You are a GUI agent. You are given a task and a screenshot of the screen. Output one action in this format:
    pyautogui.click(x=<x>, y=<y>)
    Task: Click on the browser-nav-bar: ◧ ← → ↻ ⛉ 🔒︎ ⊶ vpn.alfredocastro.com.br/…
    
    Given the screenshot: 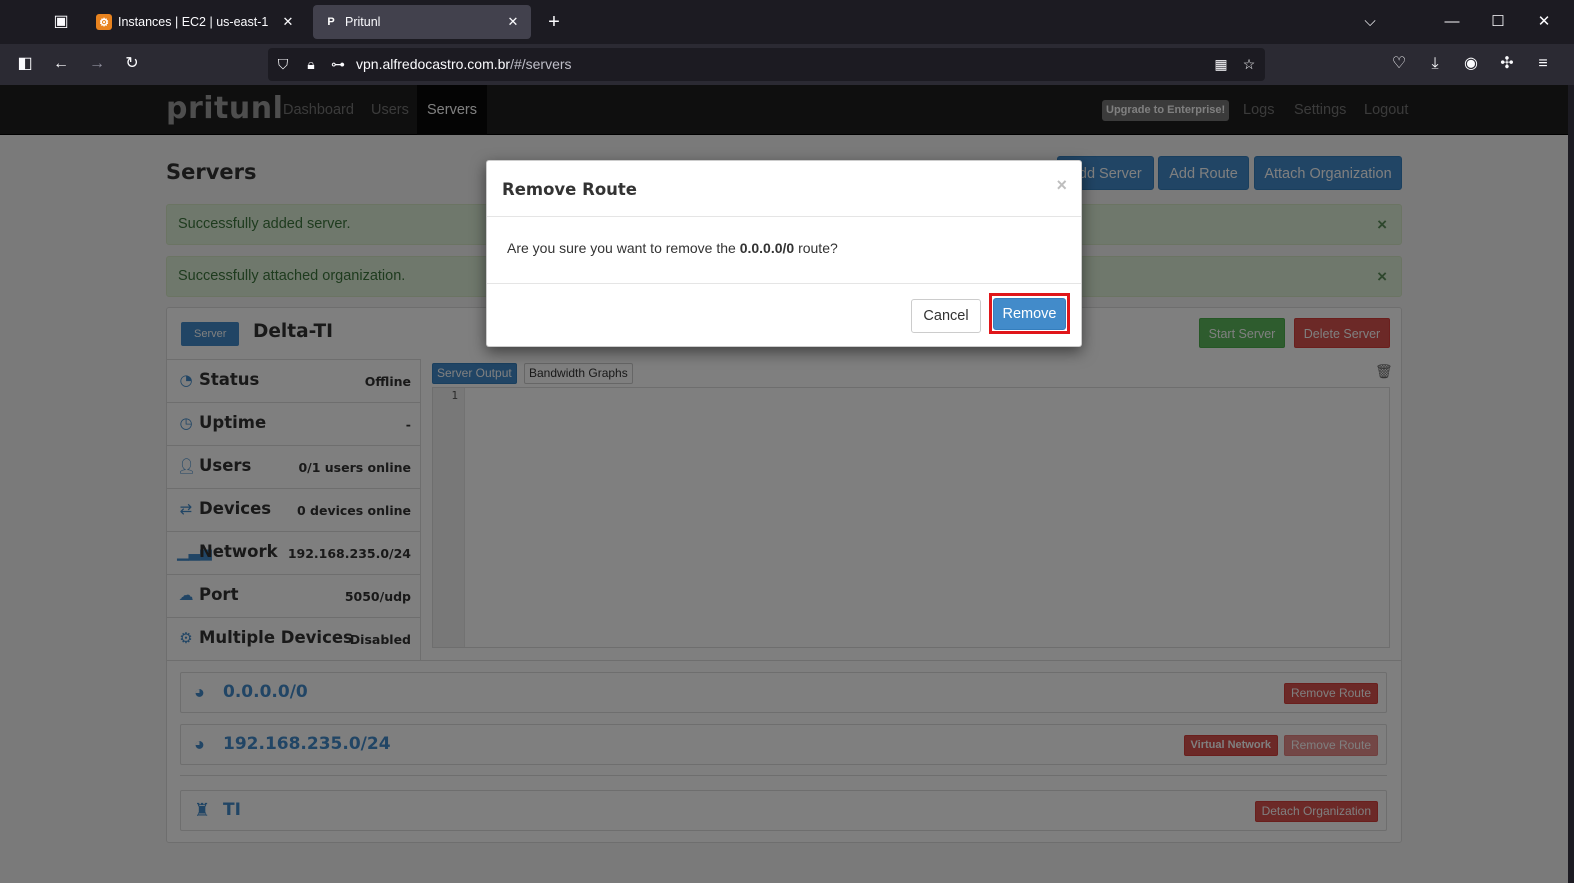 What is the action you would take?
    pyautogui.click(x=787, y=64)
    